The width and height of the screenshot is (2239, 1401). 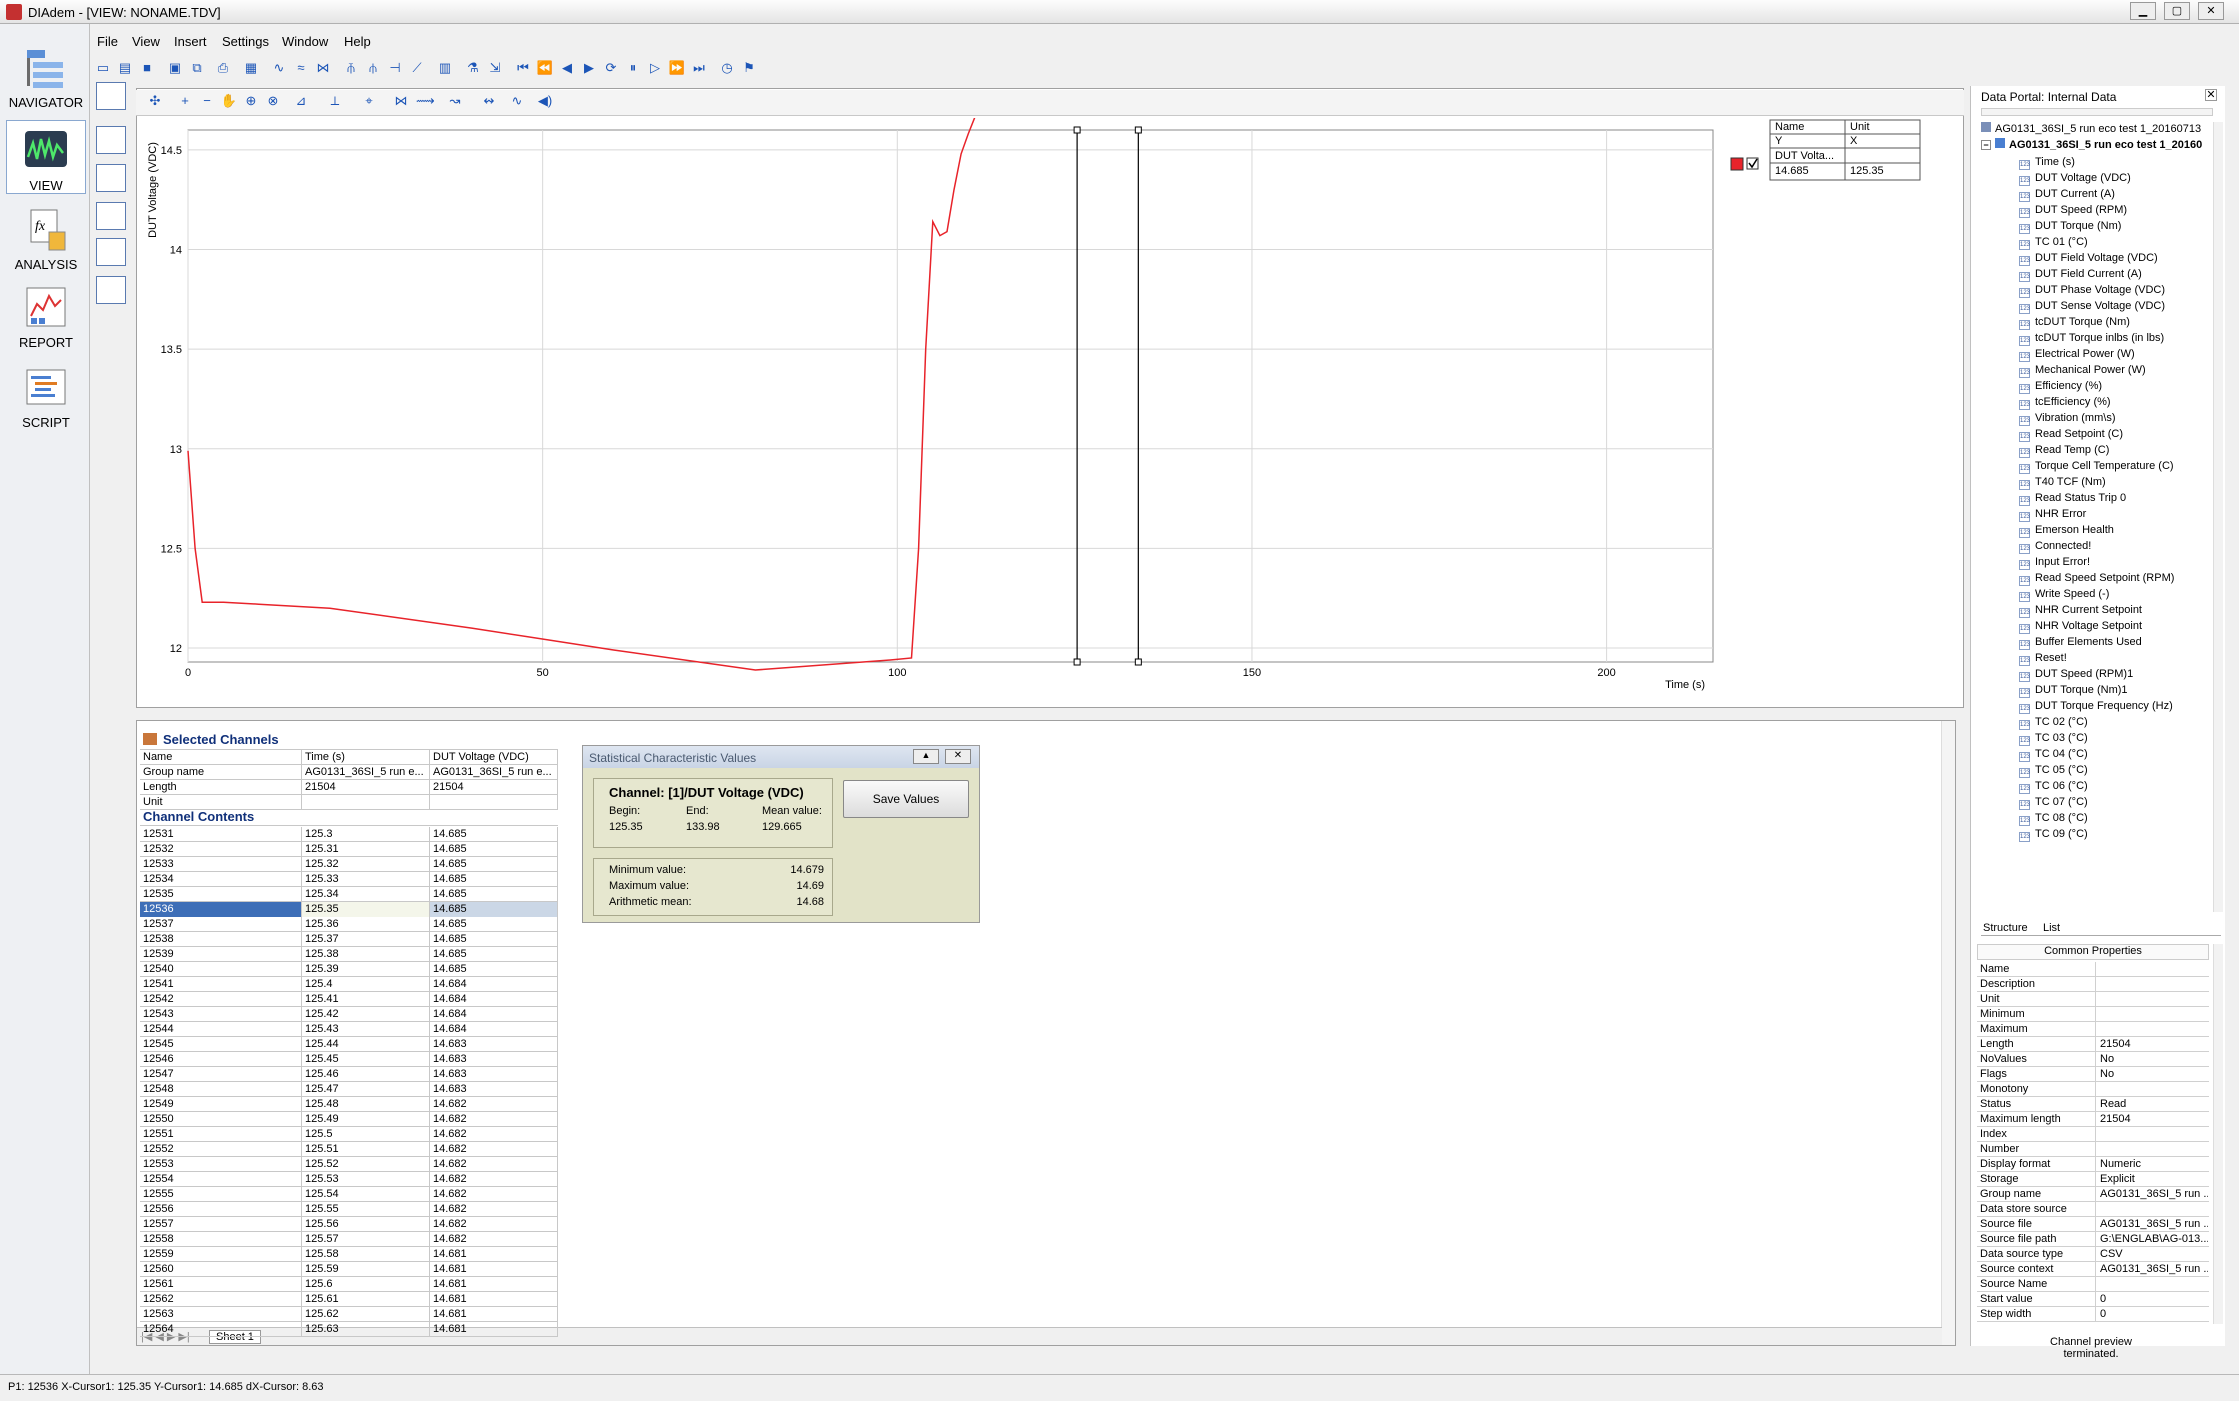 What do you see at coordinates (221, 924) in the screenshot?
I see `table-cell: 12537` at bounding box center [221, 924].